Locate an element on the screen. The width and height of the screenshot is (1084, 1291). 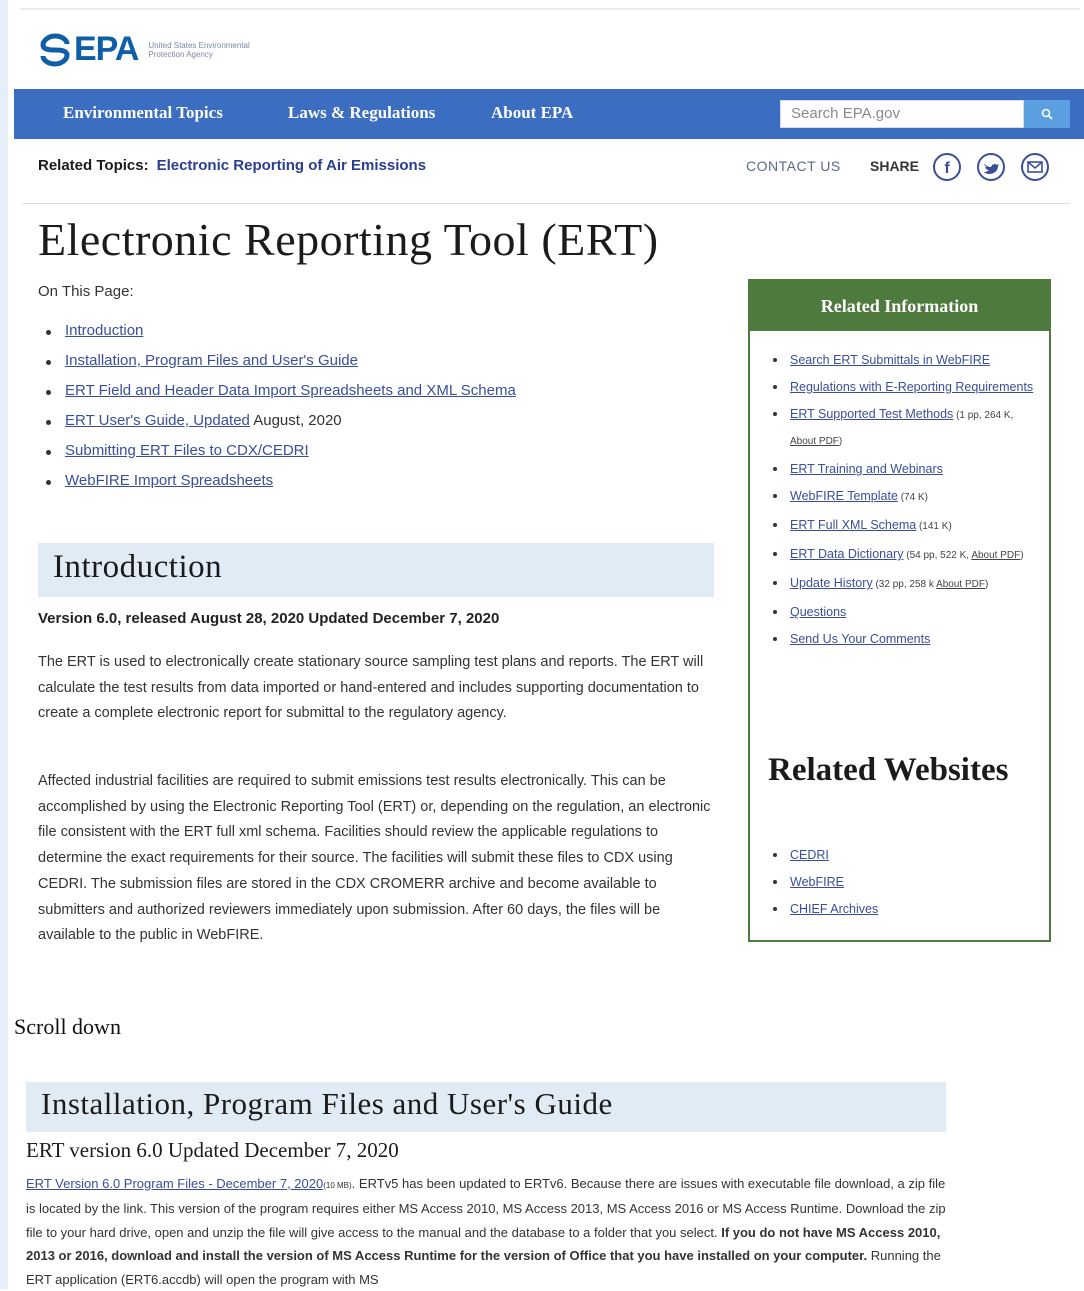
email-icon is located at coordinates (1035, 167).